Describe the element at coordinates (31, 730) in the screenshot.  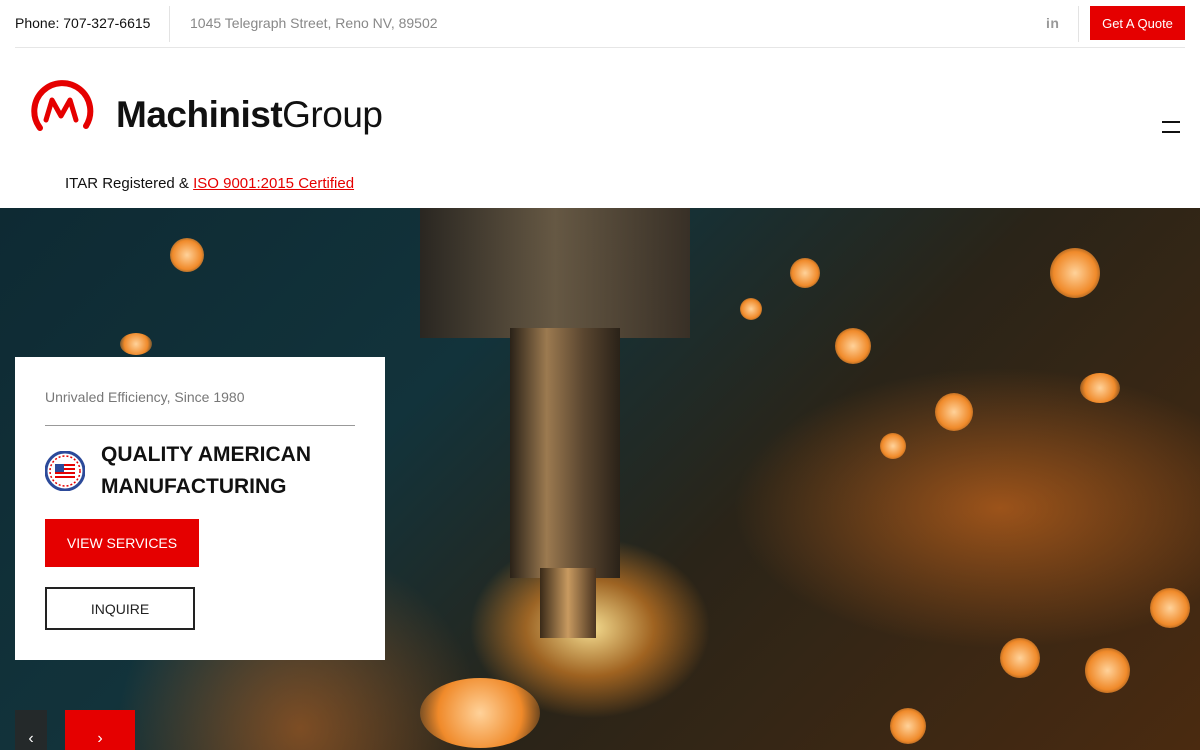
I see `slider-prev-arrow-icon: ‹` at that location.